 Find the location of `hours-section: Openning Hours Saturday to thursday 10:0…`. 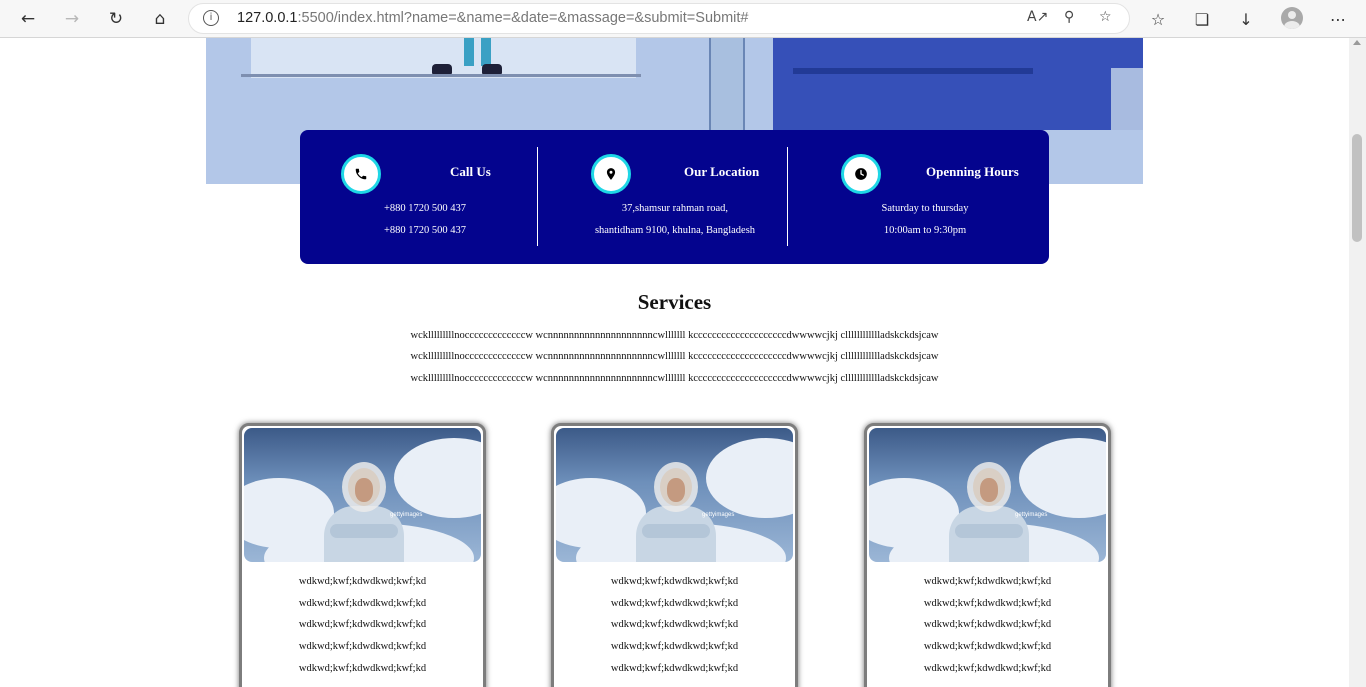

hours-section: Openning Hours Saturday to thursday 10:0… is located at coordinates (925, 197).